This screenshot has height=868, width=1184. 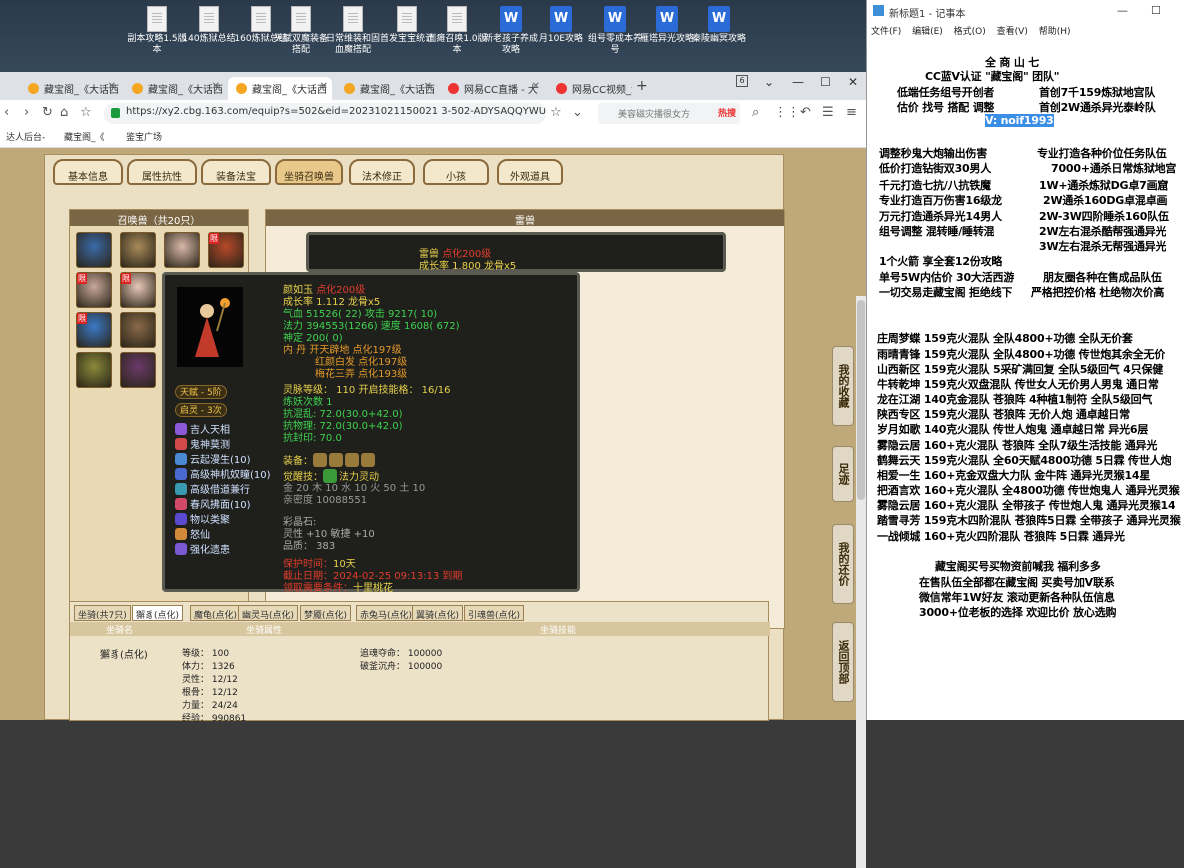 What do you see at coordinates (341, 290) in the screenshot?
I see `summon-level: 点化200级` at bounding box center [341, 290].